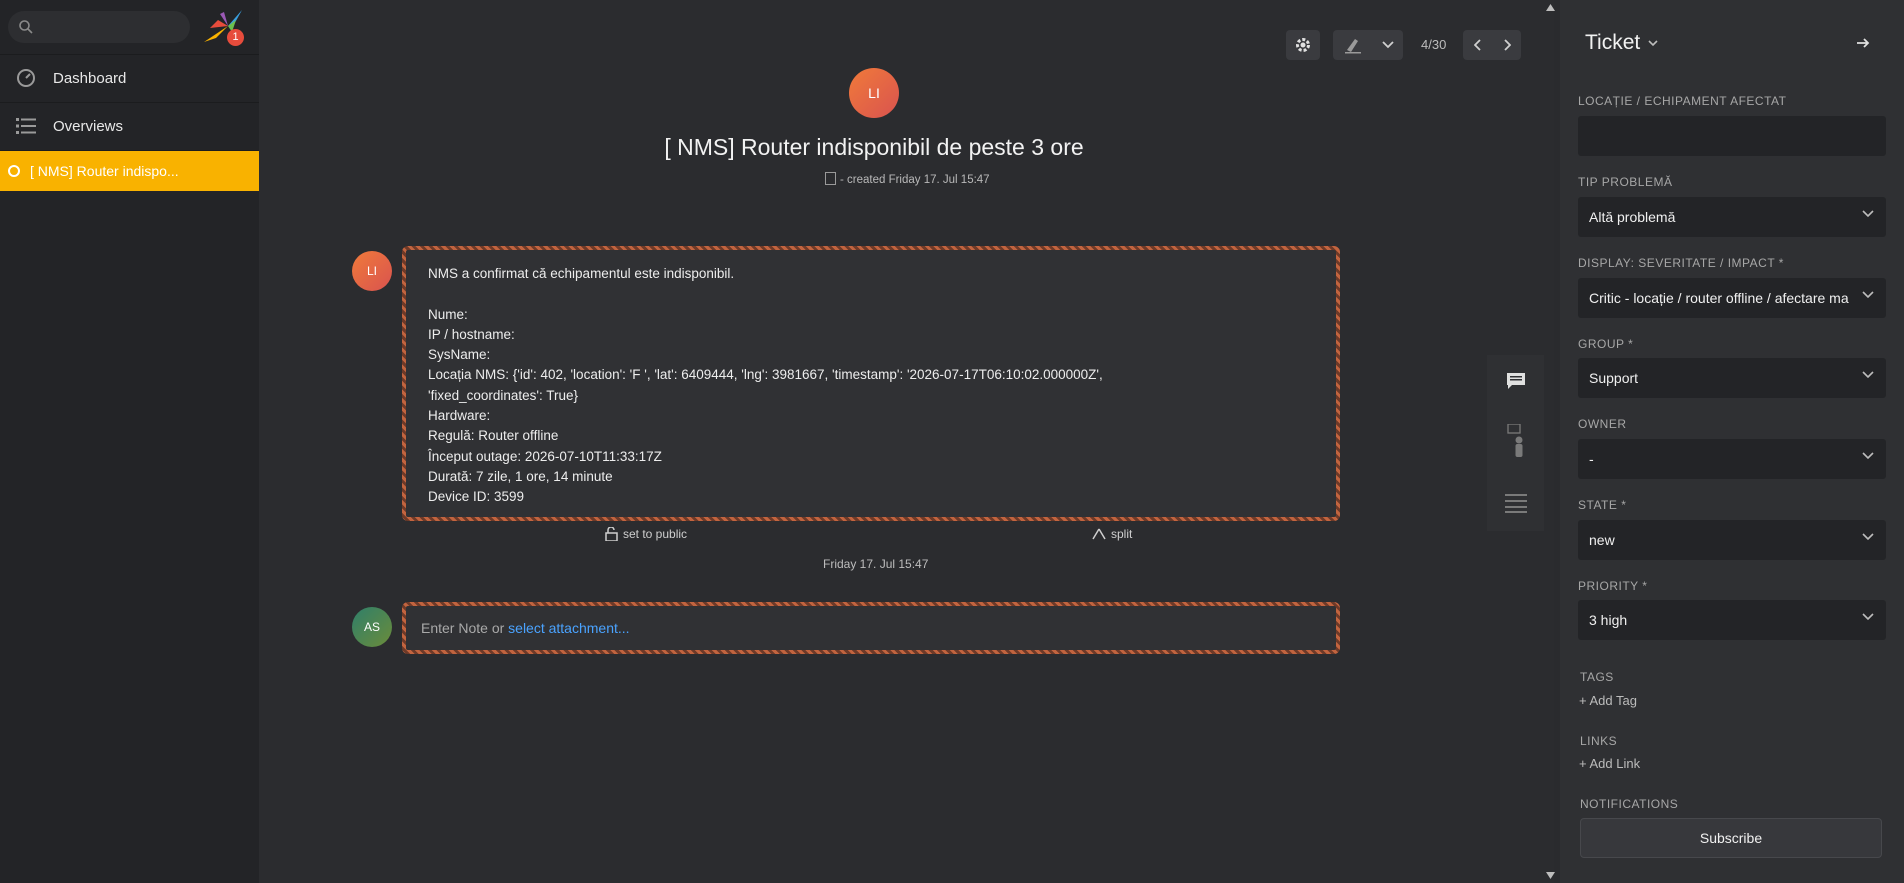 The height and width of the screenshot is (883, 1904). I want to click on tab-organization, so click(1515, 503).